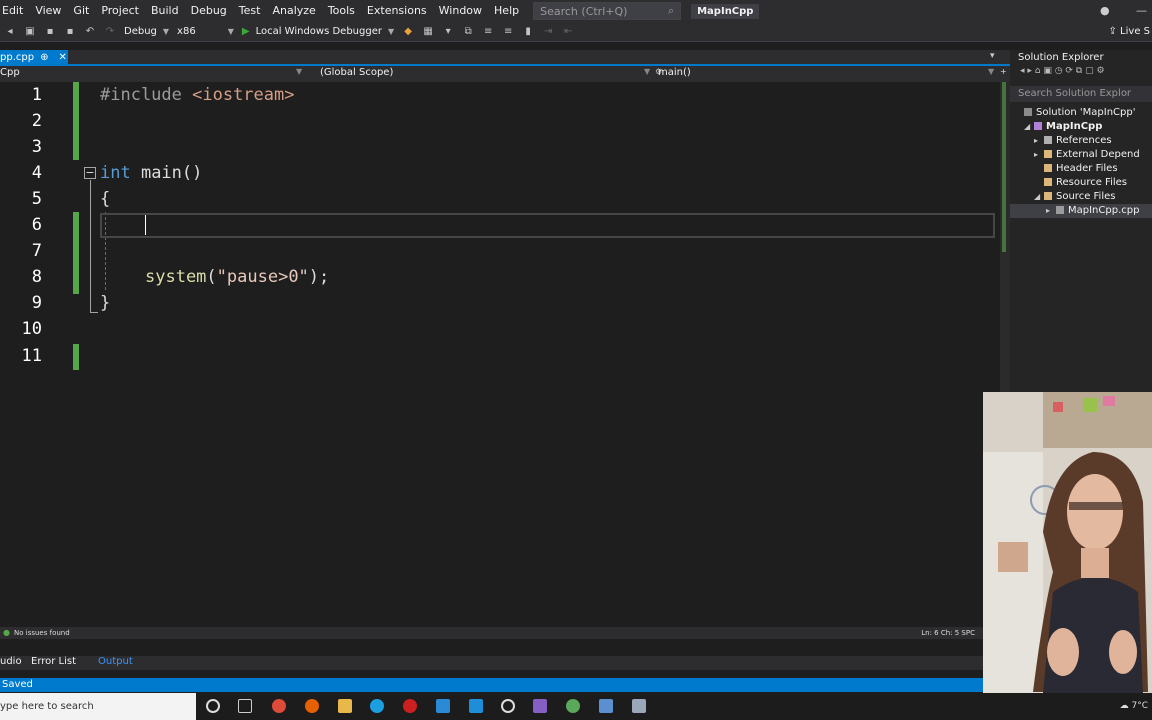 The height and width of the screenshot is (720, 1152). I want to click on back-icon: ◂, so click(10, 32).